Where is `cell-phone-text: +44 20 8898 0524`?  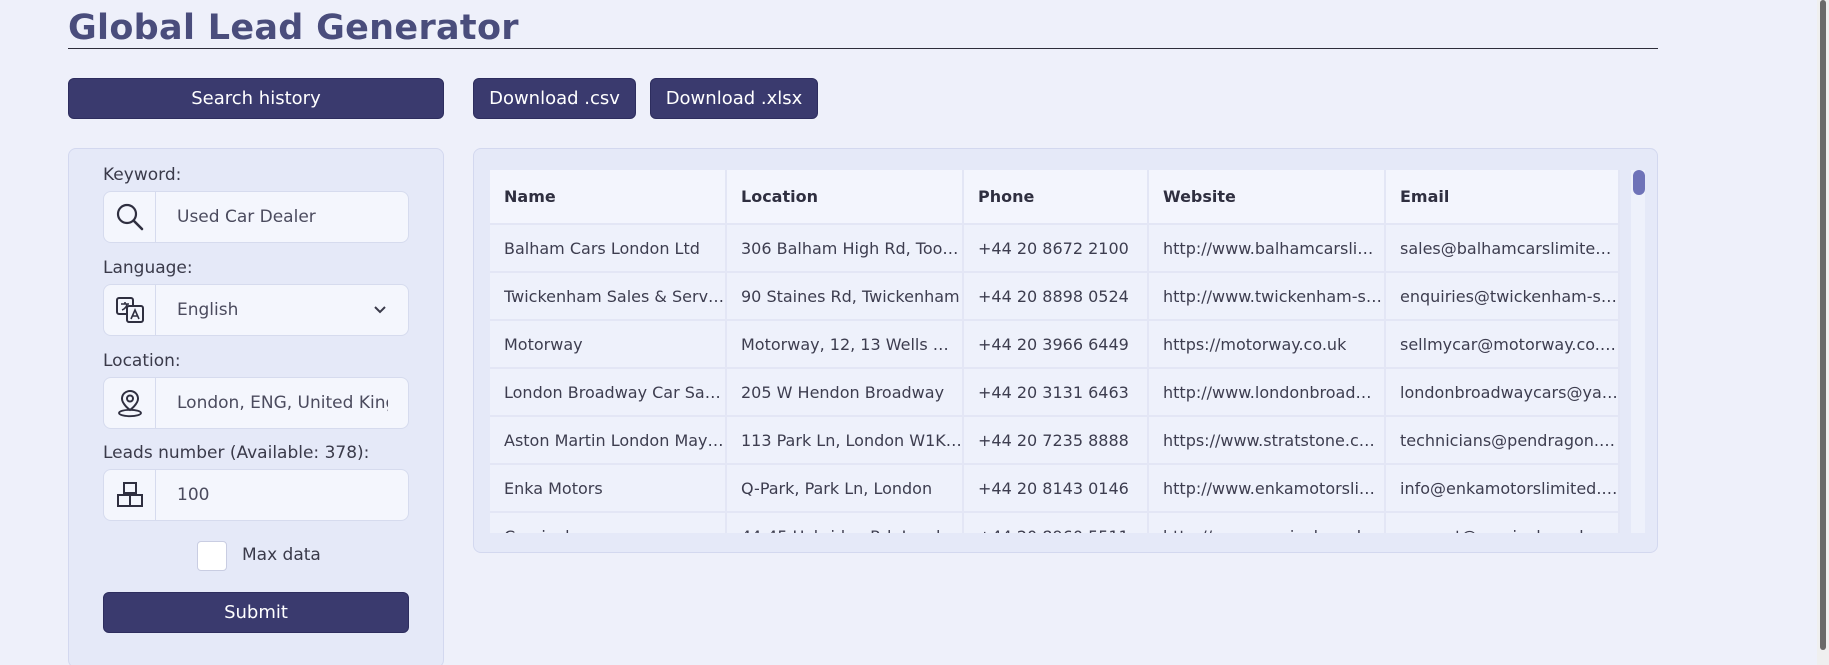 cell-phone-text: +44 20 8898 0524 is located at coordinates (1053, 296).